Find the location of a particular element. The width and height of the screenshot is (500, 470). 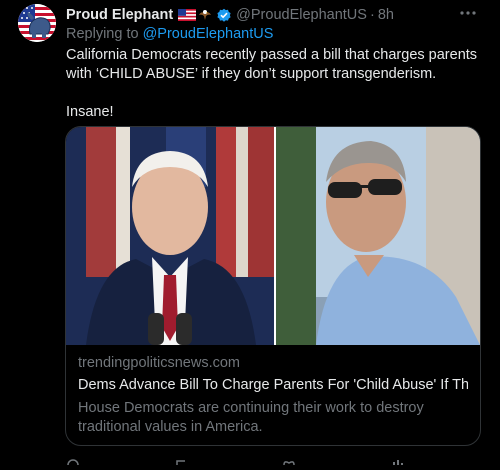

tweet-timestamp: 8h is located at coordinates (386, 15).